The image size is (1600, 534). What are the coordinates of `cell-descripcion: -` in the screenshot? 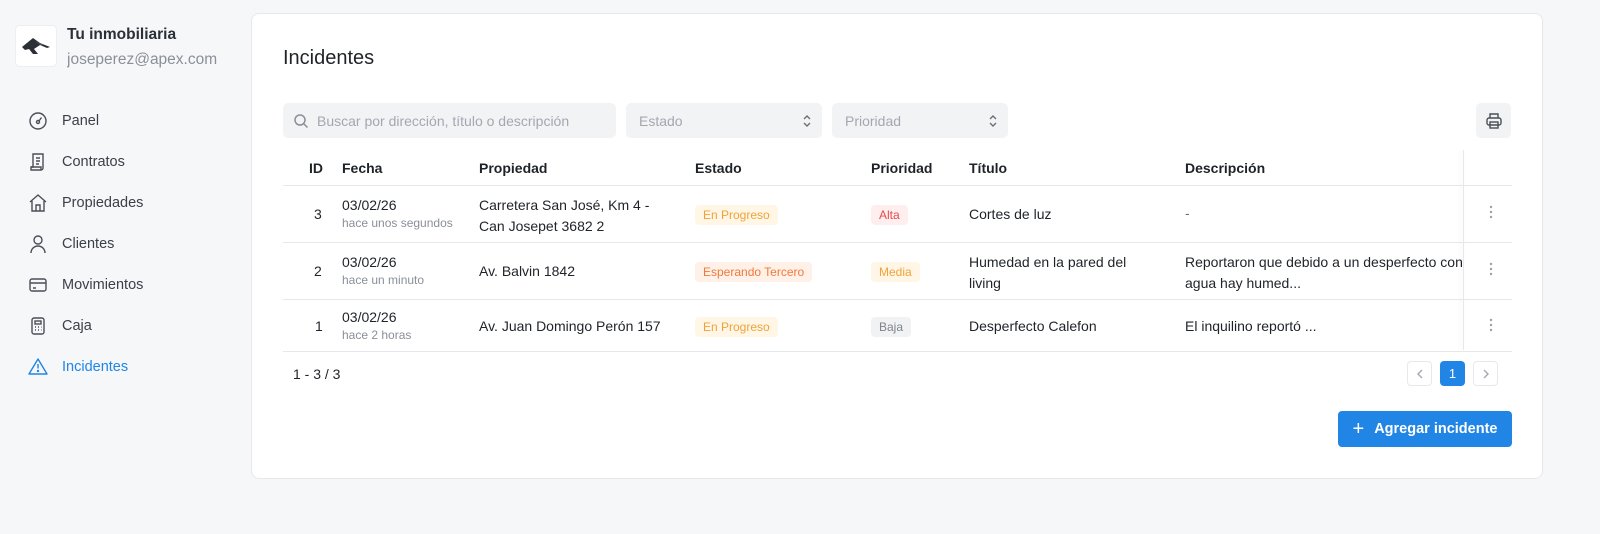 It's located at (1187, 213).